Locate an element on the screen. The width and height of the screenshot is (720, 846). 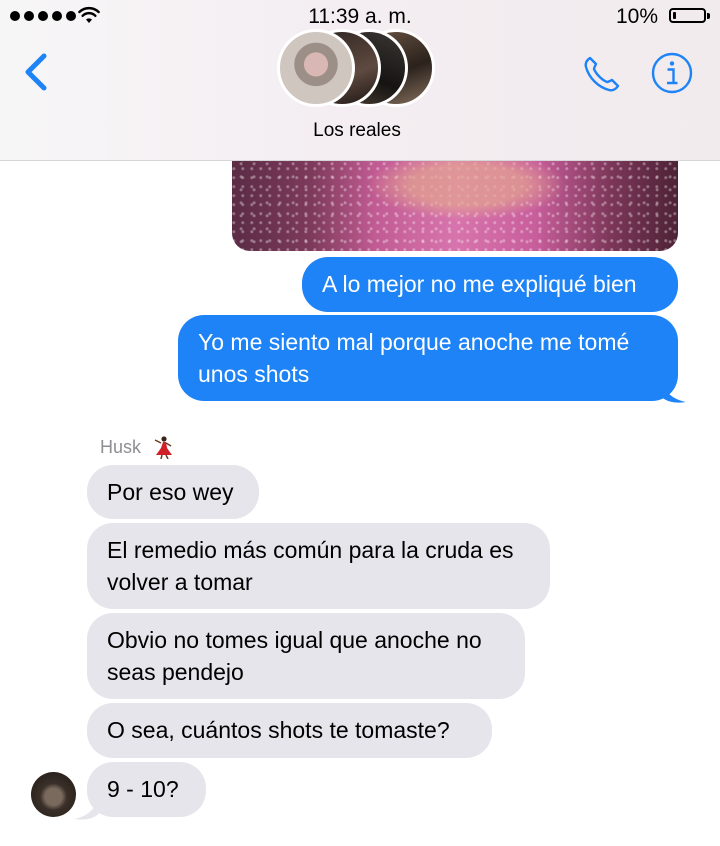
group-avatars is located at coordinates (359, 68).